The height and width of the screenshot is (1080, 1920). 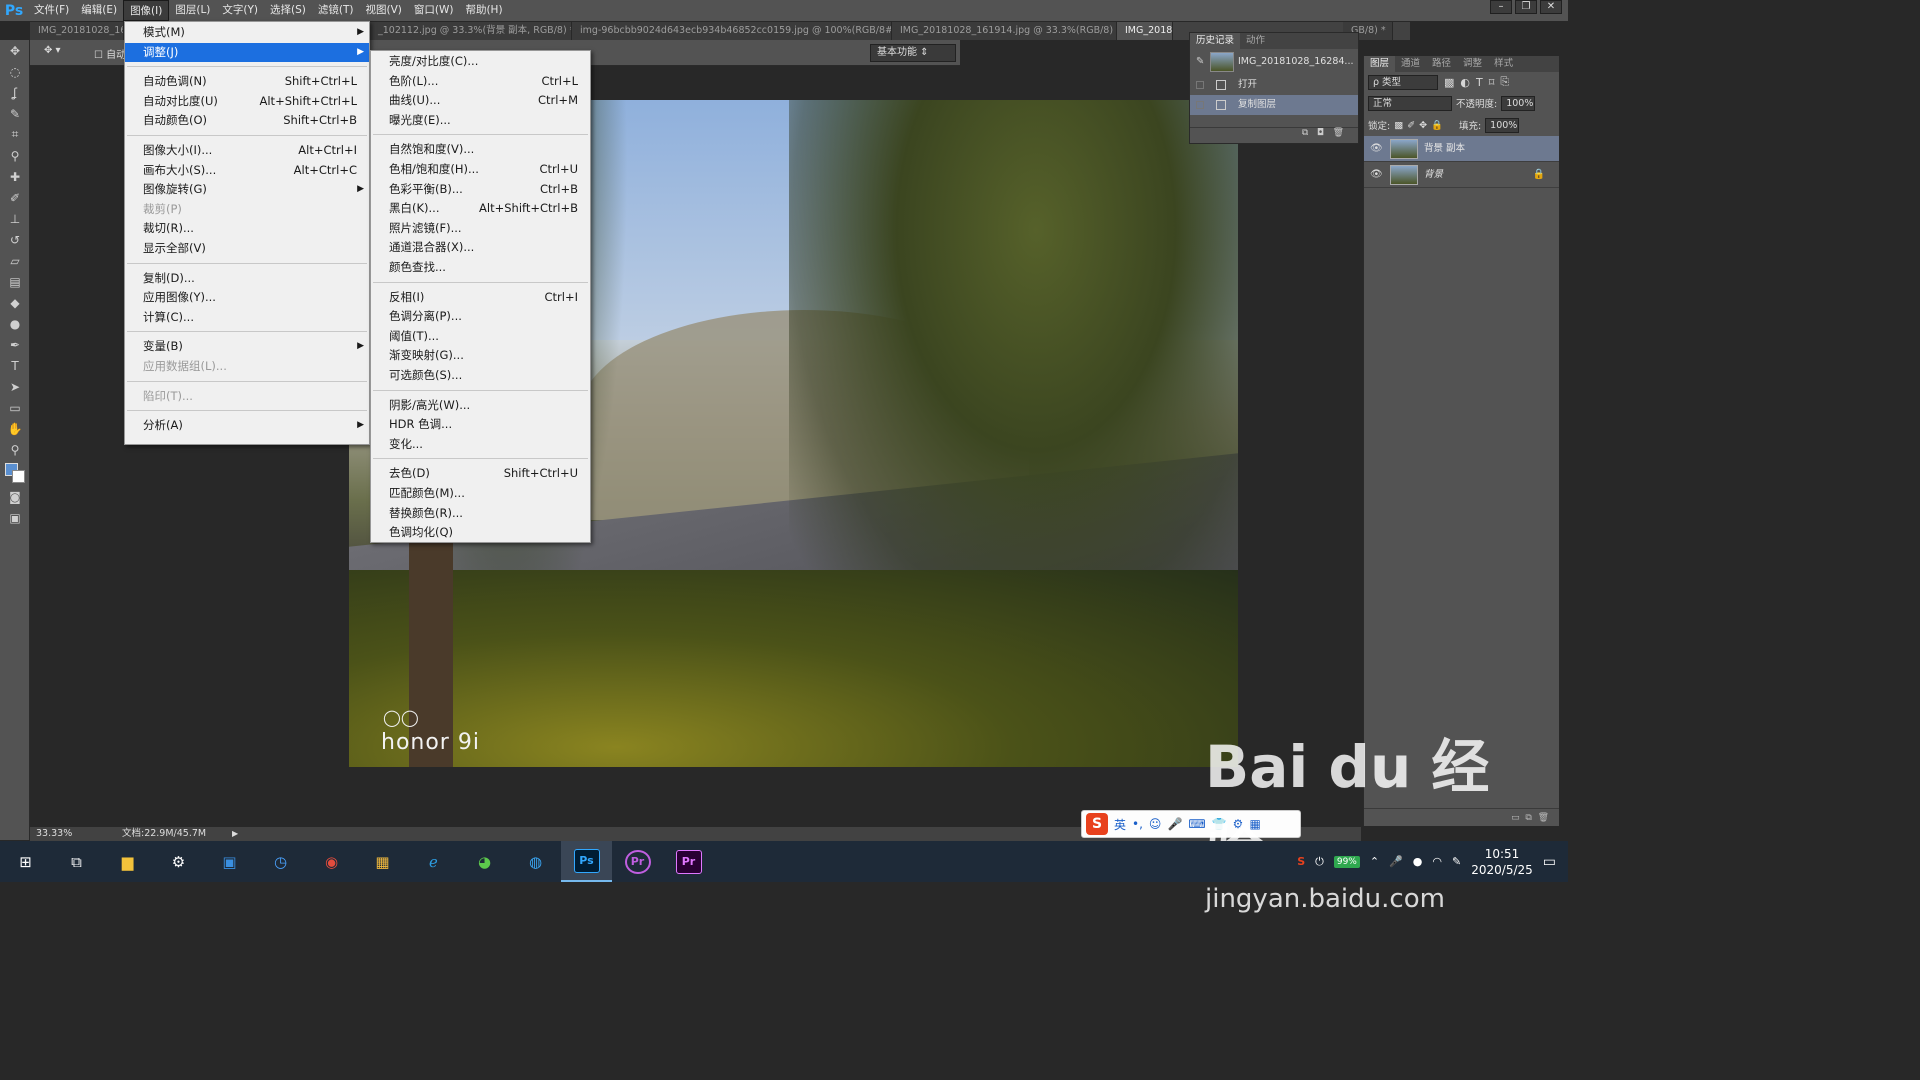 I want to click on move-tool-icon: ✥, so click(x=15, y=50).